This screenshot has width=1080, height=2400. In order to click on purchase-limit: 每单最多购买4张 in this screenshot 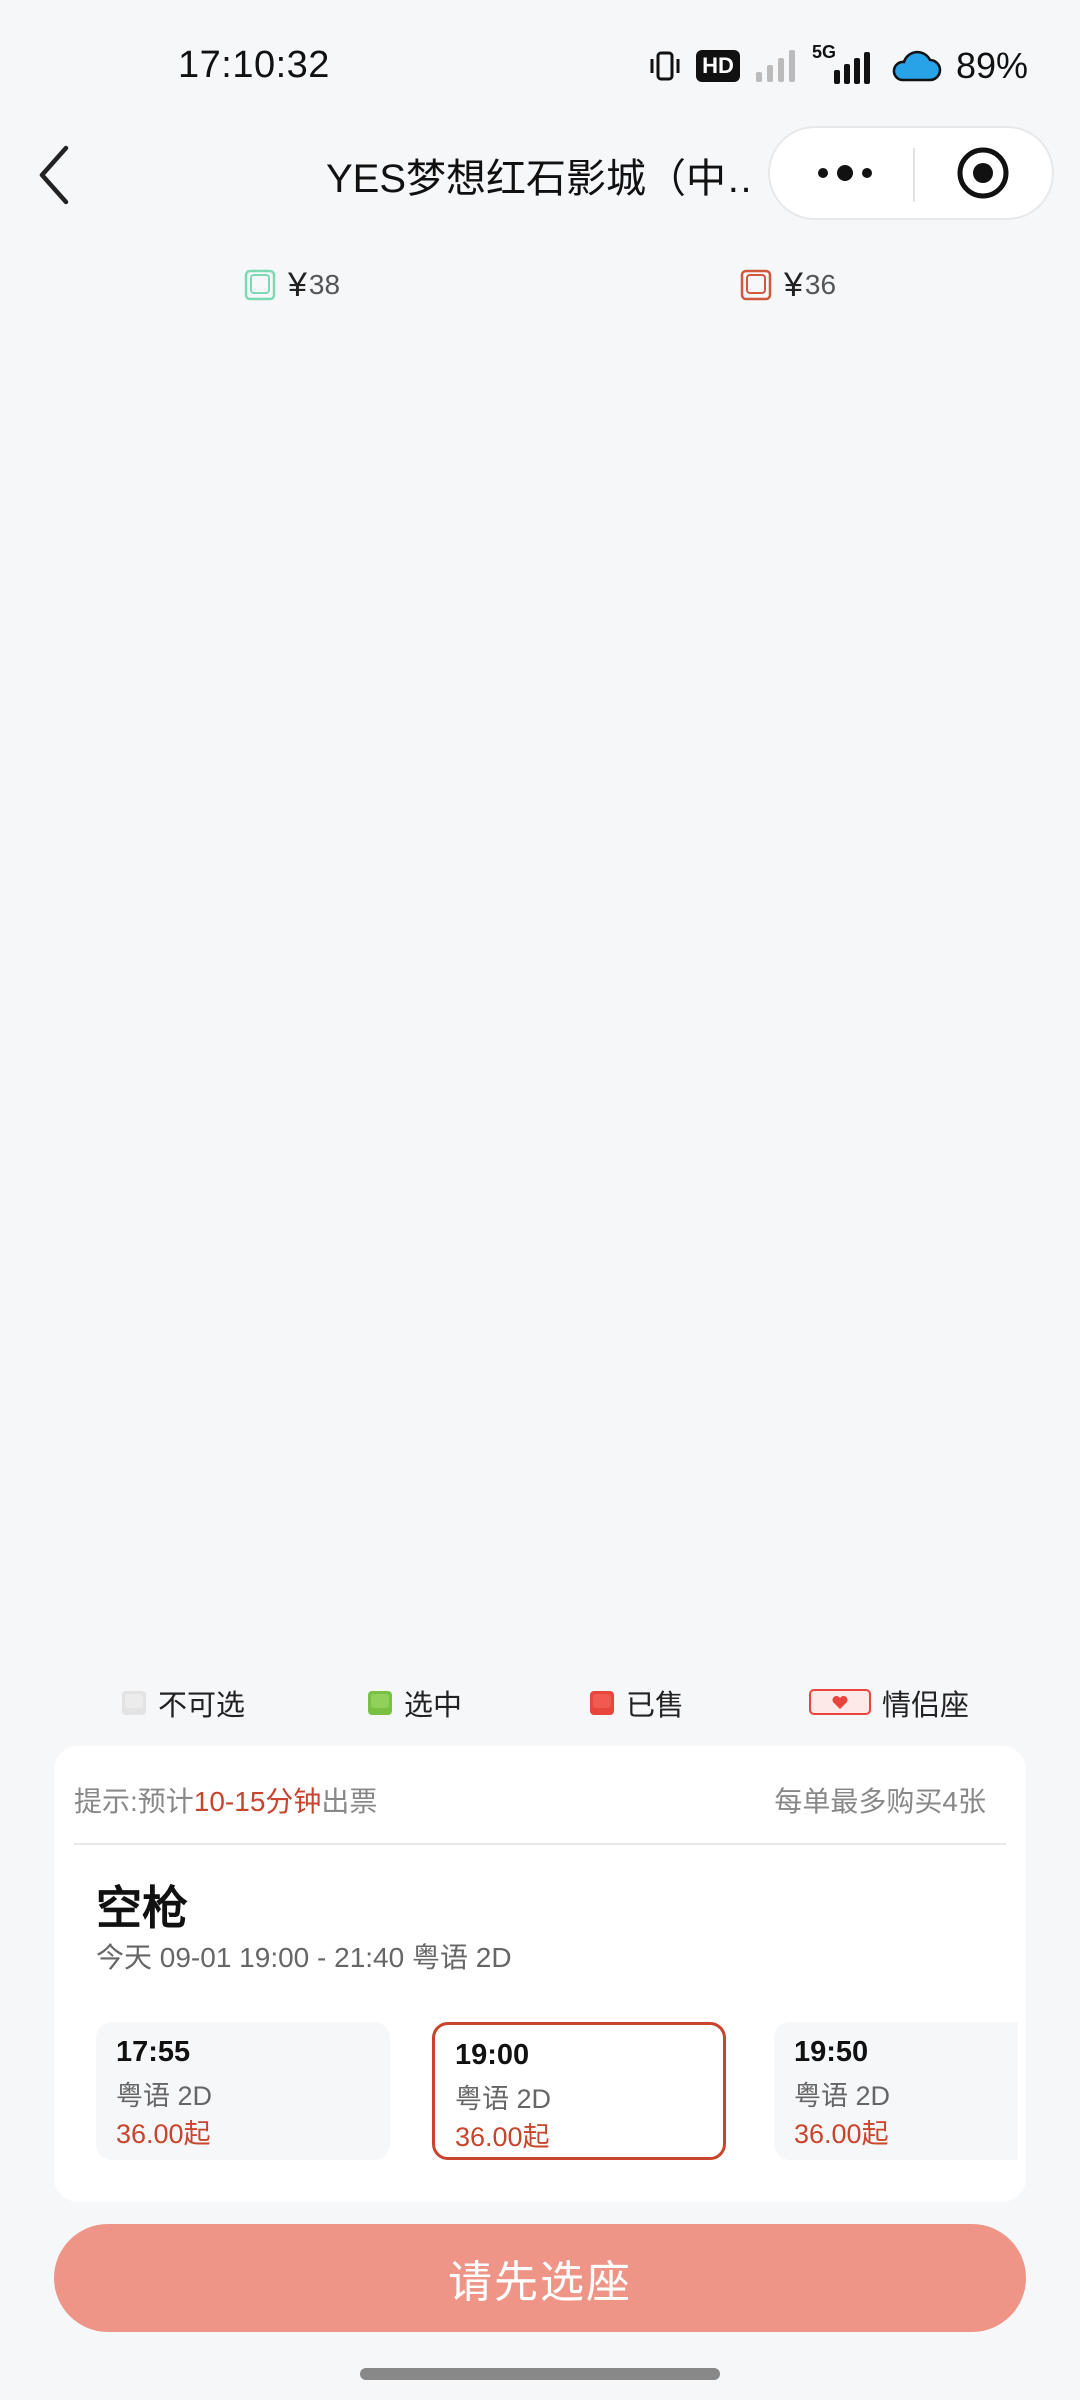, I will do `click(880, 1801)`.